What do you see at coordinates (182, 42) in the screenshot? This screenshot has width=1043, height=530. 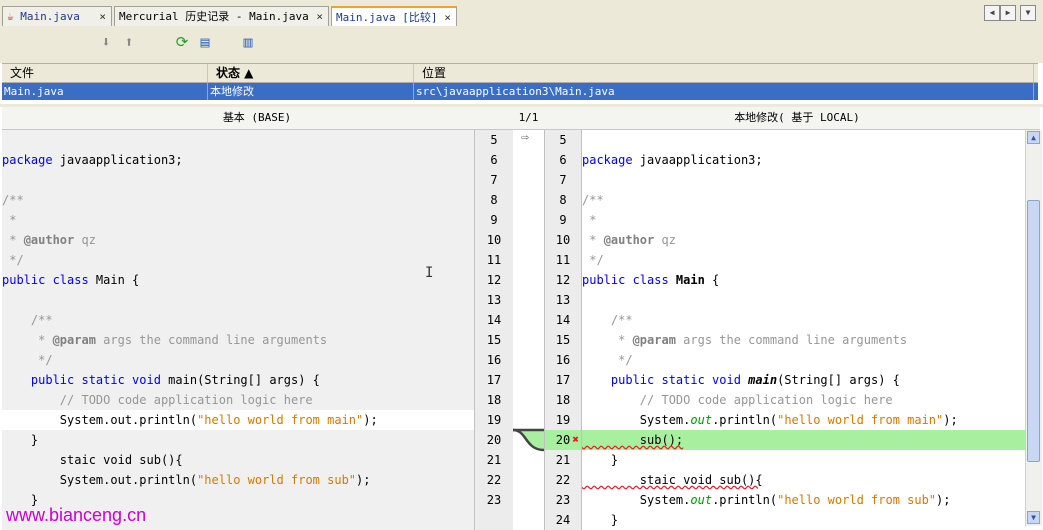 I see `refresh-icon: ⟳` at bounding box center [182, 42].